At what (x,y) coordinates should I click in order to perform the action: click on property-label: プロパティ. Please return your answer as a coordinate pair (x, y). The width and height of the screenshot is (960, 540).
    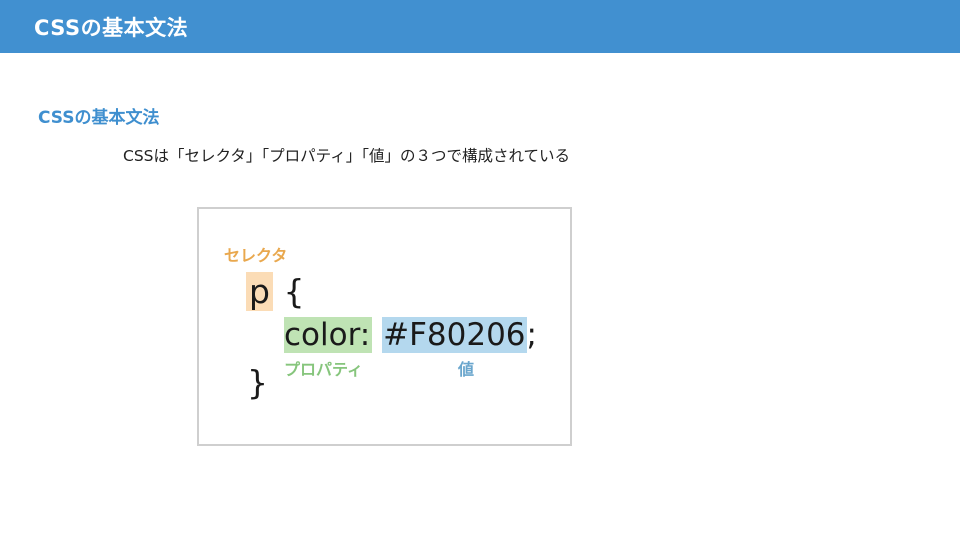
    Looking at the image, I should click on (324, 369).